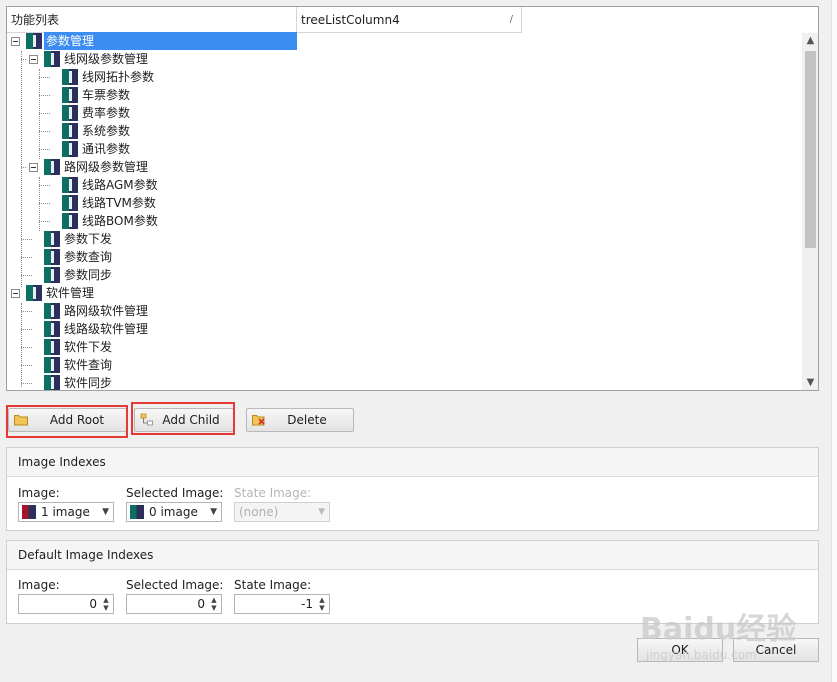 This screenshot has width=837, height=682. What do you see at coordinates (201, 604) in the screenshot?
I see `default-selected-image-value: 0` at bounding box center [201, 604].